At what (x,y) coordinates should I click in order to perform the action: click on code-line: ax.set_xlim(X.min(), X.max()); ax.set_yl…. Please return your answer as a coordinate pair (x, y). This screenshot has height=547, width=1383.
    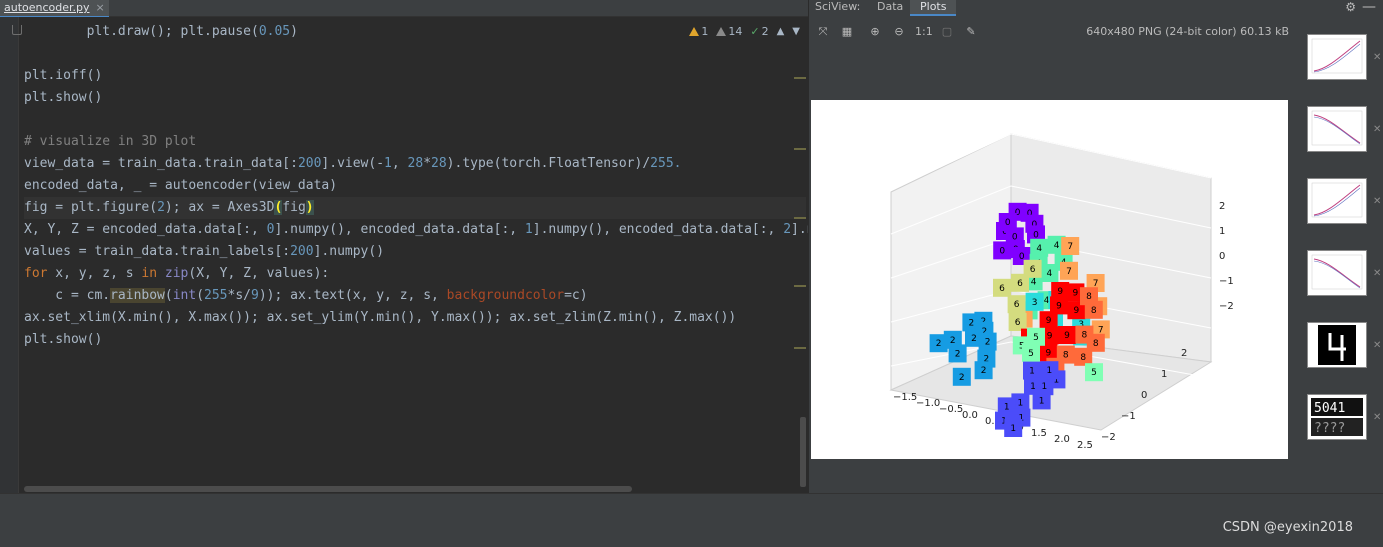
    Looking at the image, I should click on (415, 318).